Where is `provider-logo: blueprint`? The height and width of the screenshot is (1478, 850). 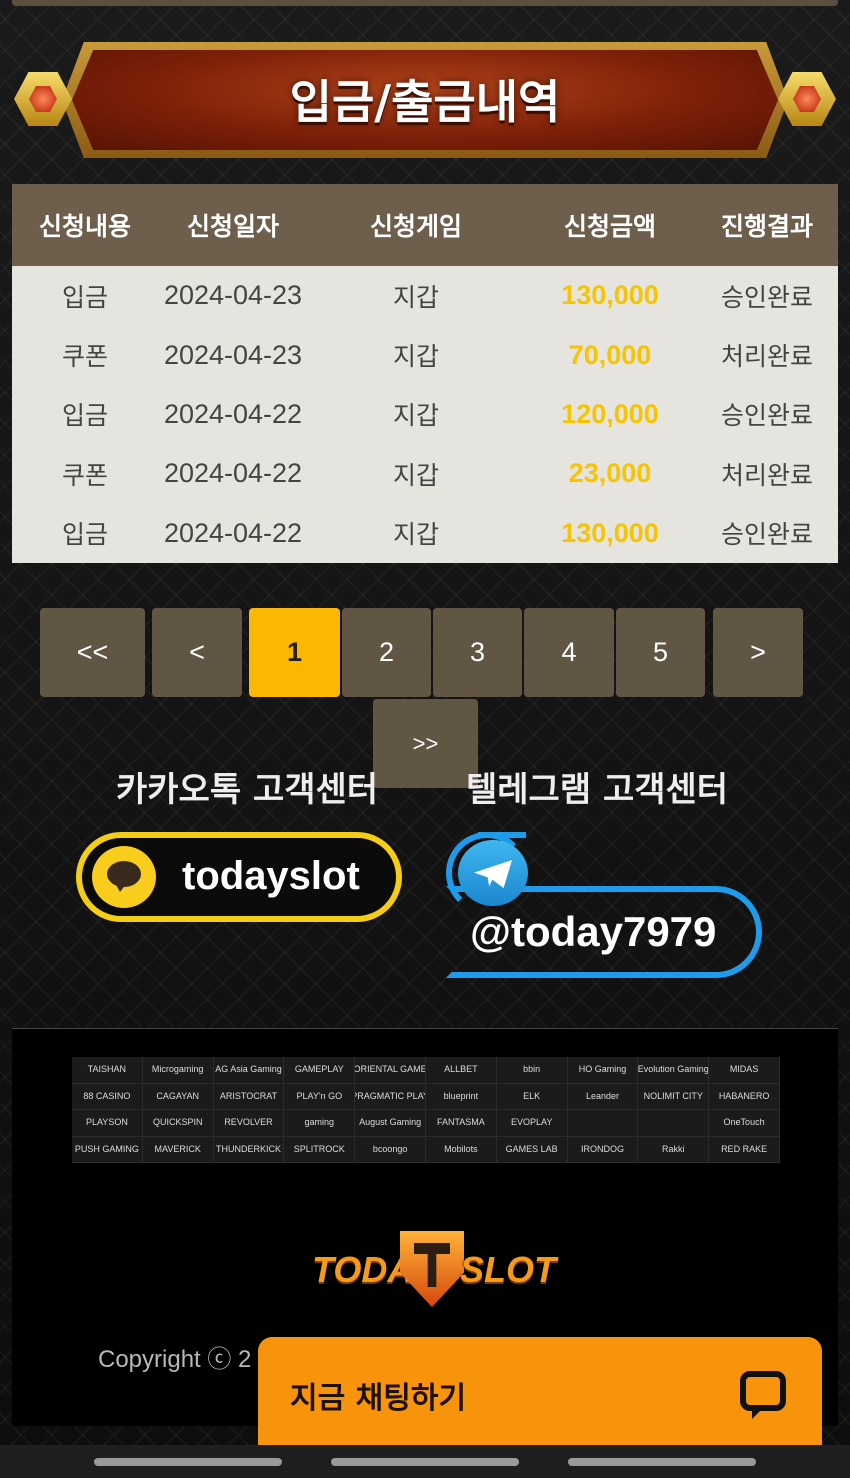
provider-logo: blueprint is located at coordinates (461, 1096).